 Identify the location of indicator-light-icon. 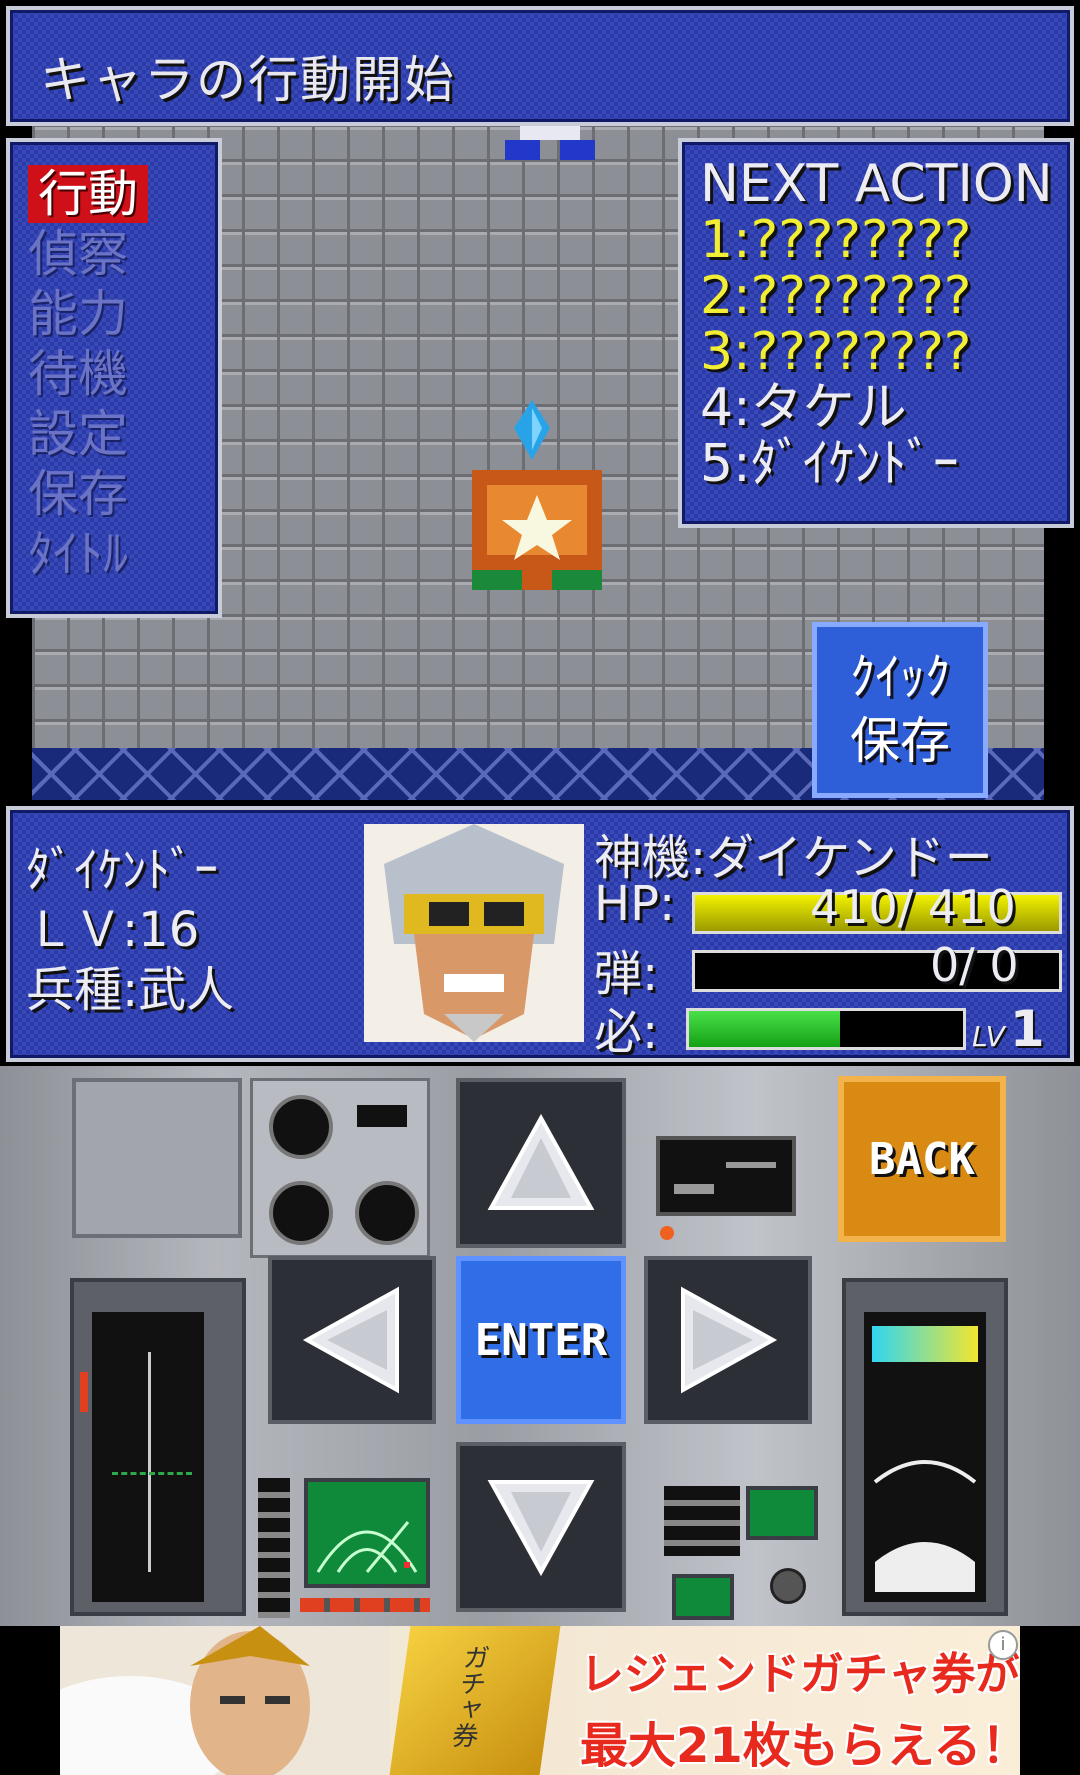
(667, 1233).